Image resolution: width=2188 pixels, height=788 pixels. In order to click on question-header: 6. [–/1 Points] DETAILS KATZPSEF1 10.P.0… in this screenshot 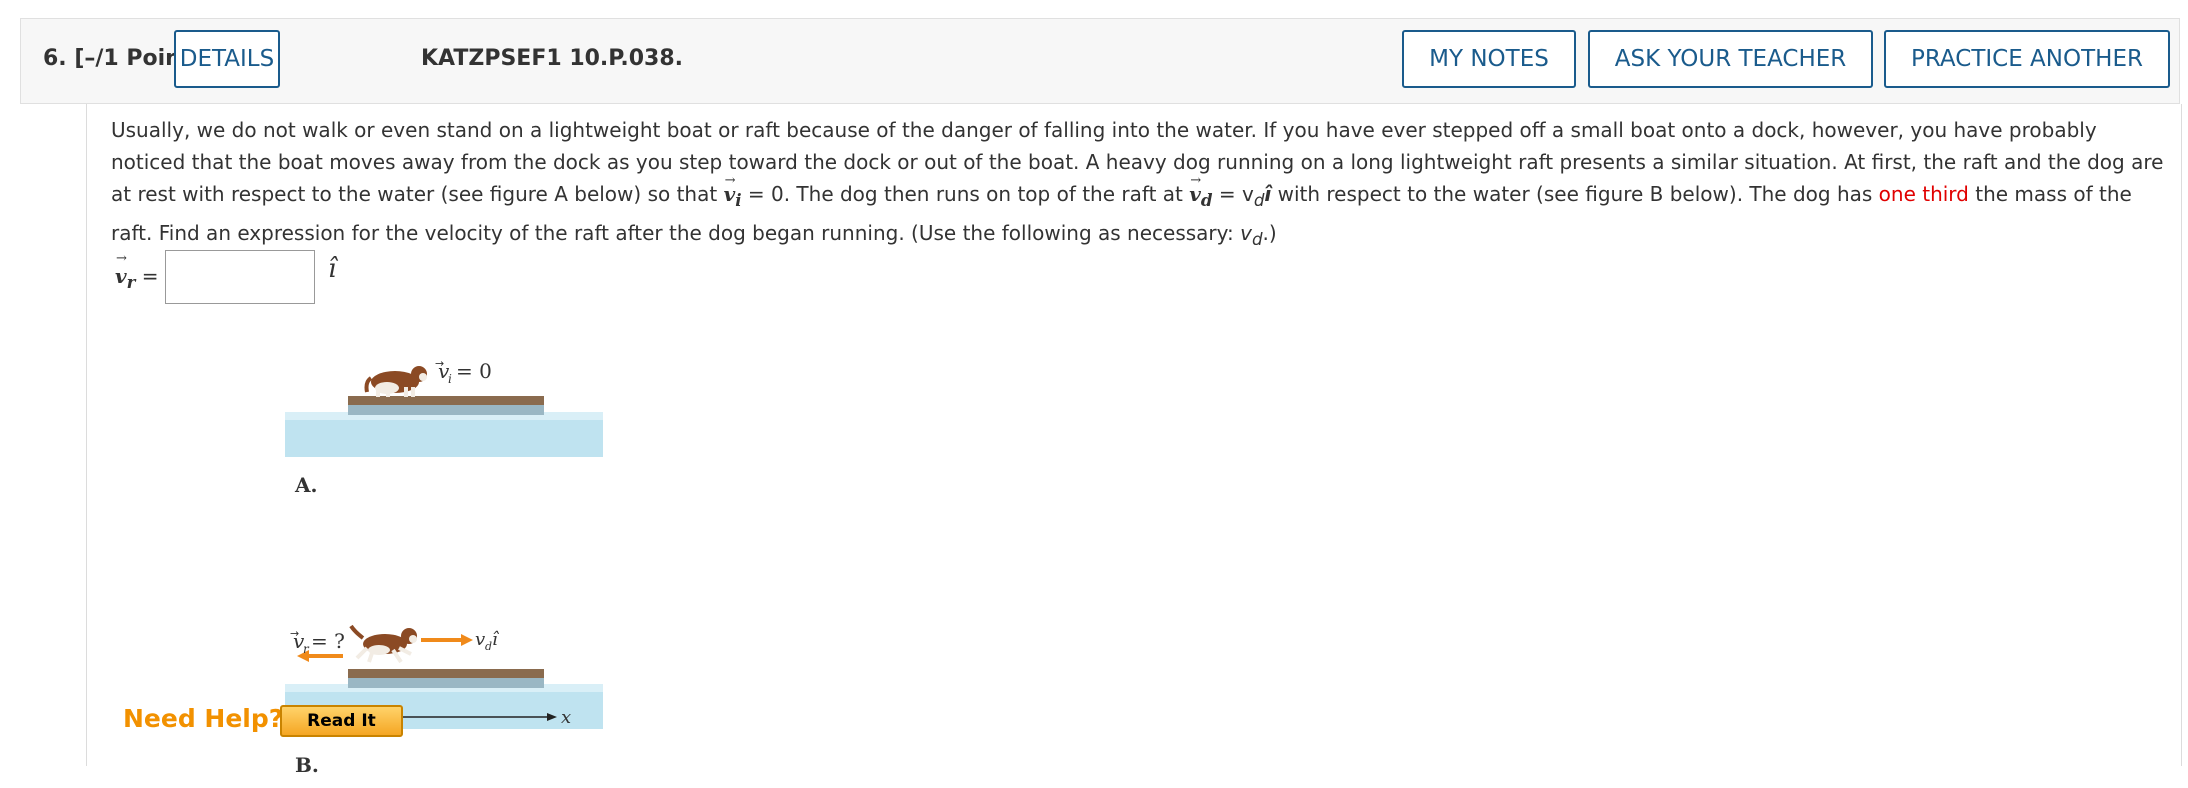, I will do `click(1100, 61)`.